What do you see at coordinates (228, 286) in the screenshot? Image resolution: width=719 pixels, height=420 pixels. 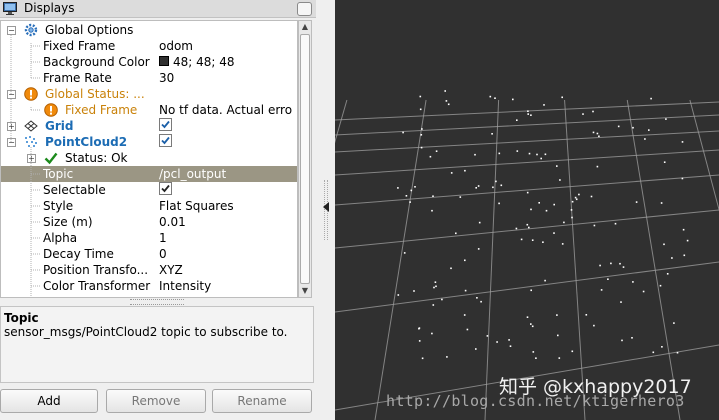 I see `property-value: Intensity` at bounding box center [228, 286].